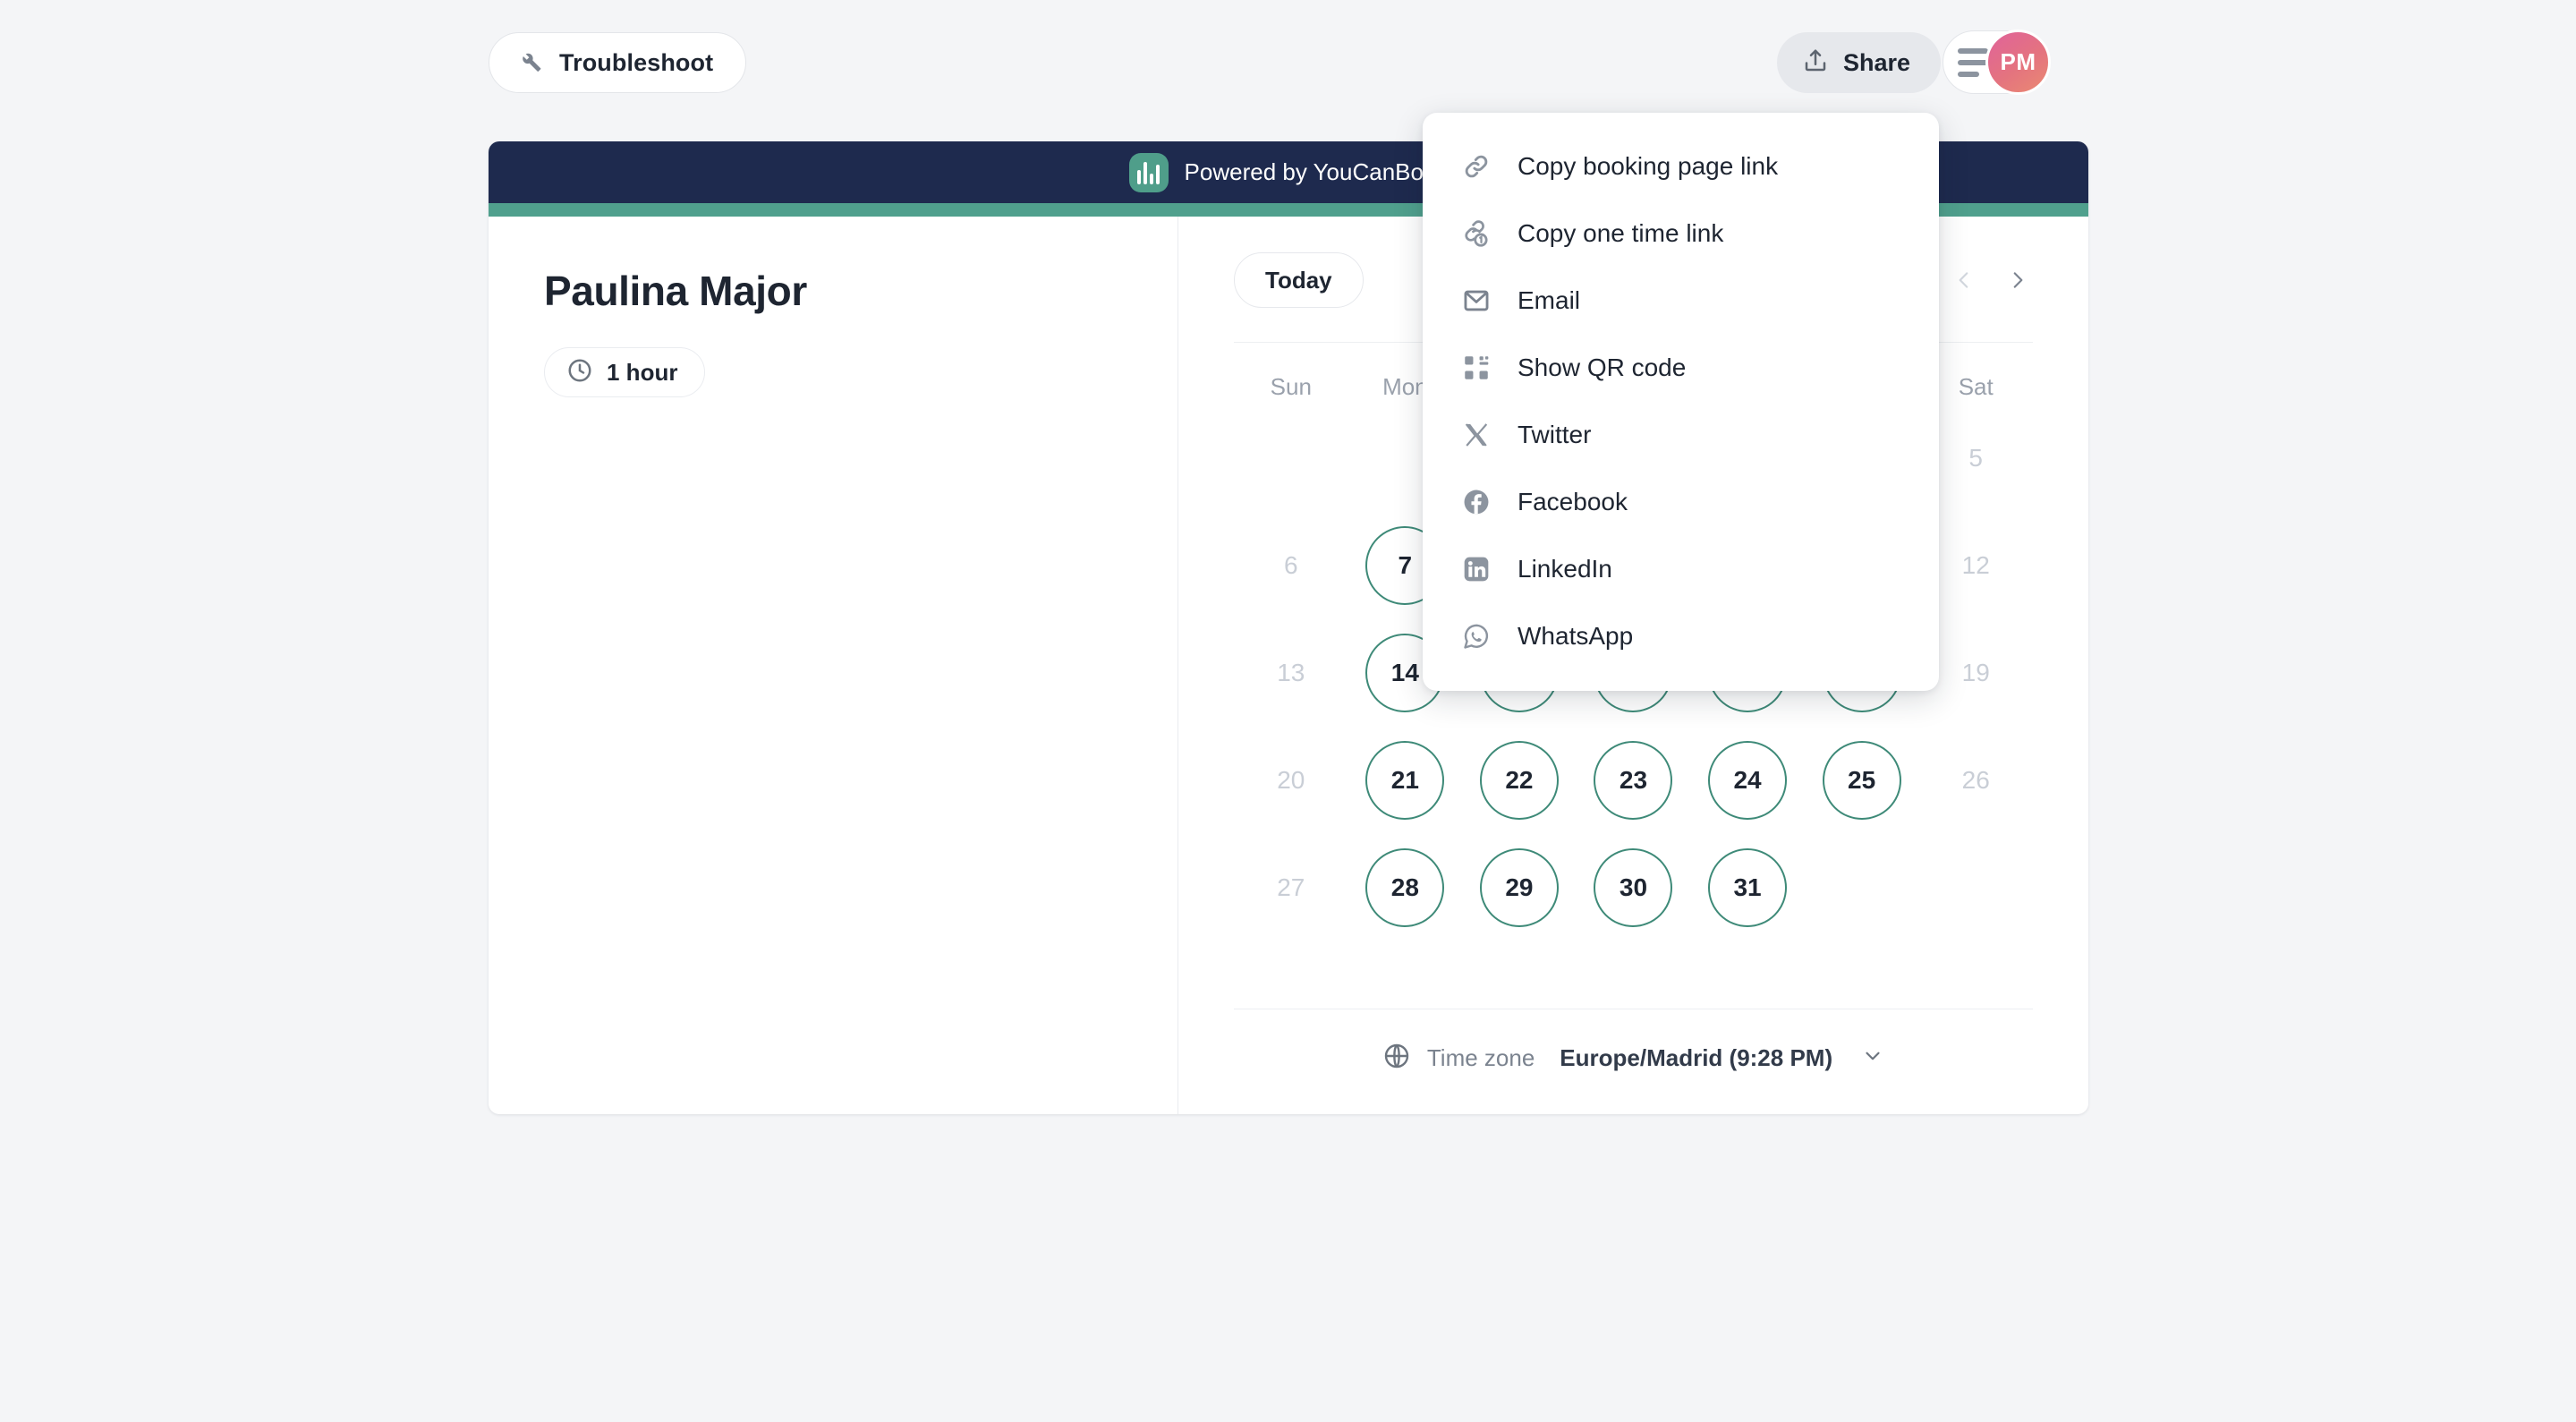 Image resolution: width=2576 pixels, height=1422 pixels. I want to click on calendar-day-available: 29, so click(1519, 888).